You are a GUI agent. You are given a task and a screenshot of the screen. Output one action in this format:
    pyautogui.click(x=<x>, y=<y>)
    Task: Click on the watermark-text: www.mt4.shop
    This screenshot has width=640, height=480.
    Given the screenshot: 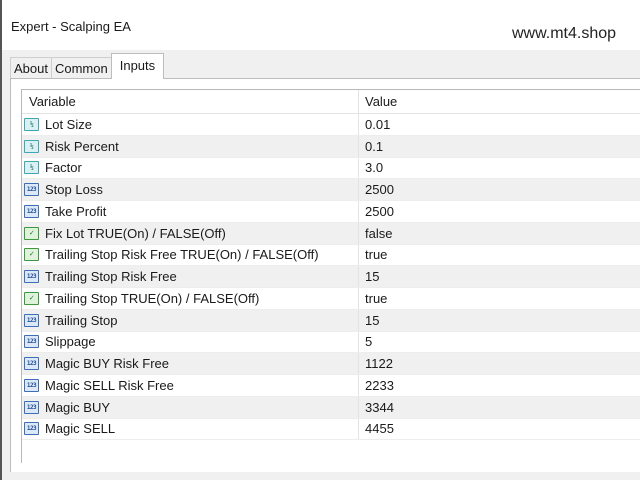 What is the action you would take?
    pyautogui.click(x=564, y=33)
    